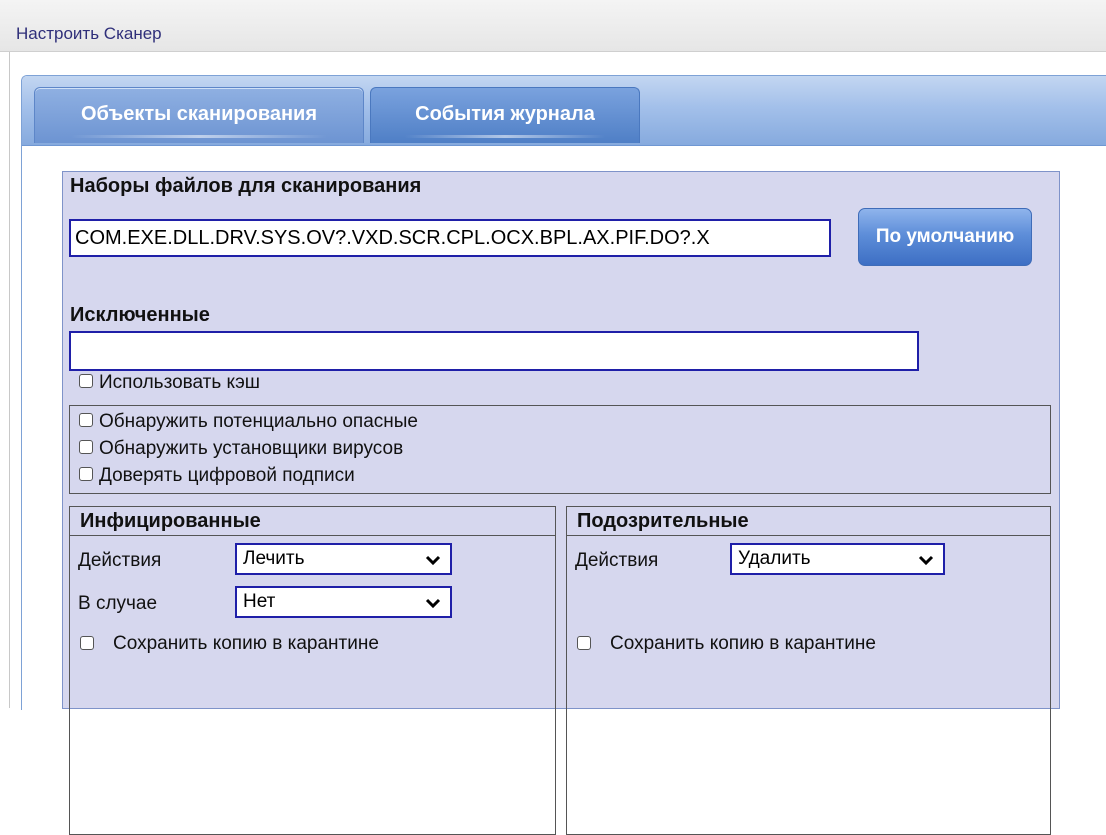 The width and height of the screenshot is (1106, 835). Describe the element at coordinates (87, 643) in the screenshot. I see `infected-quarantine-checkbox` at that location.